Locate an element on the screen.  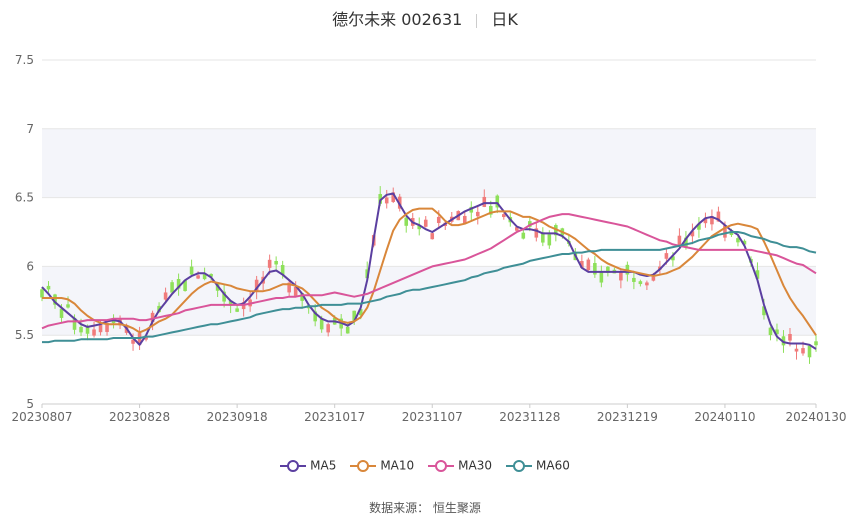
y-tick-label: 7.5 is located at coordinates (24, 60).